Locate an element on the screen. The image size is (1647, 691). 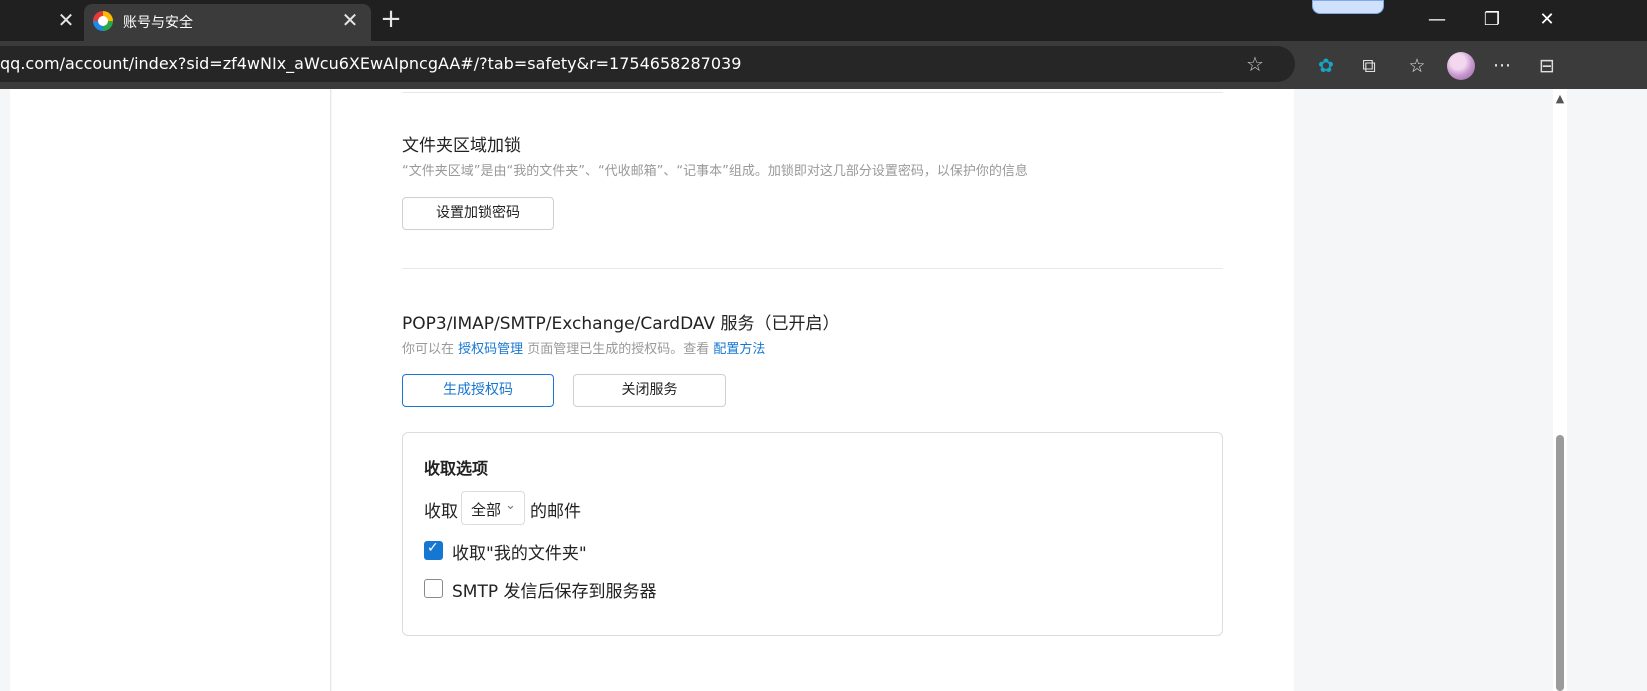
generate-auth-code-button: 生成授权码 is located at coordinates (478, 390).